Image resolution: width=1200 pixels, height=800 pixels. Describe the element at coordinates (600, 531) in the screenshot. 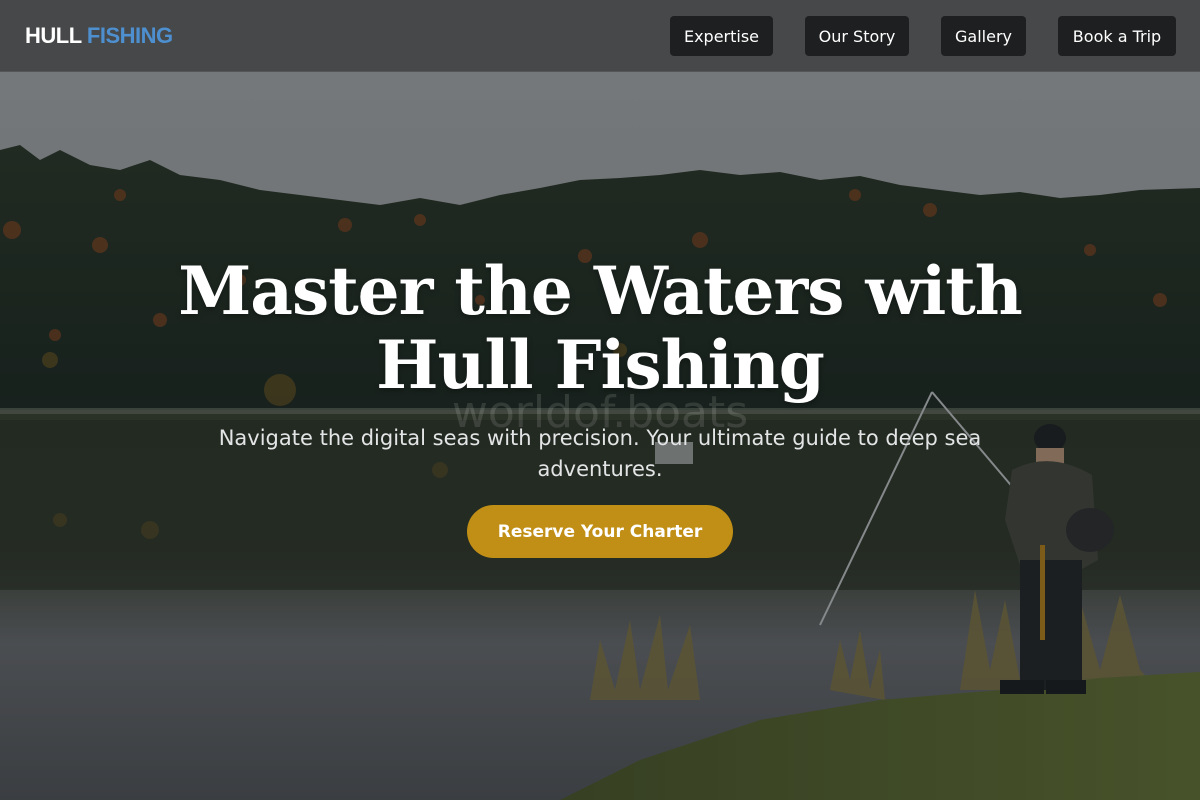

I see `reserve-charter-button: Reserve Your Charter` at that location.